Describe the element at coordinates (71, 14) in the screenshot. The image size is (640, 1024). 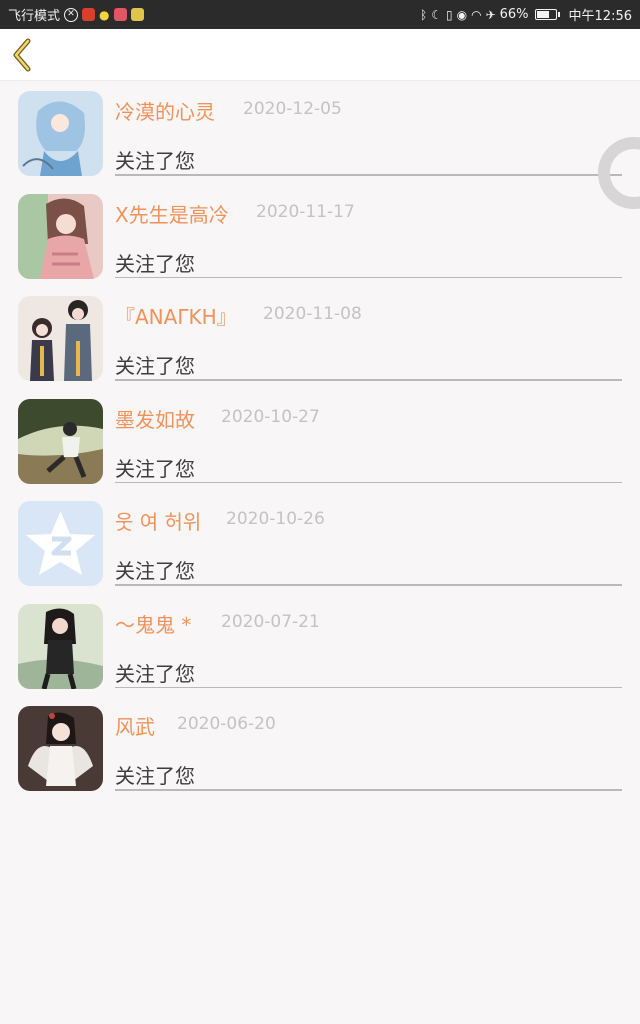
I see `close-circle-icon: ✕` at that location.